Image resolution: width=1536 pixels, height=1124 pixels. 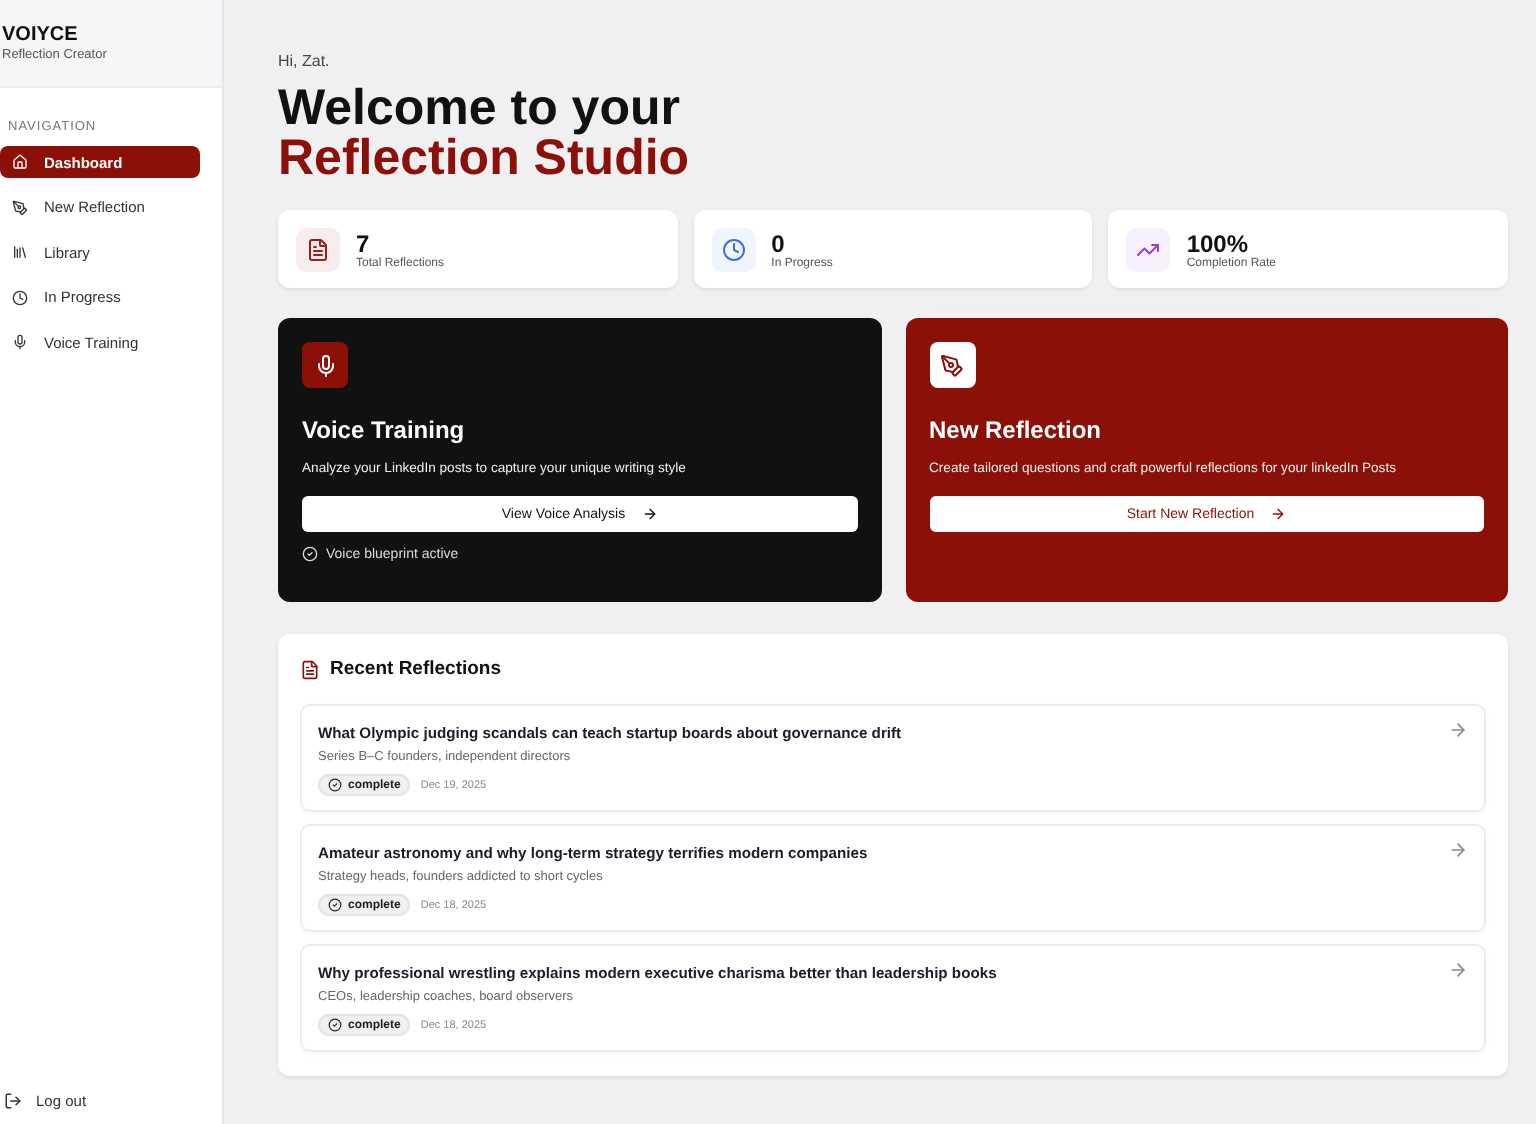 What do you see at coordinates (310, 554) in the screenshot?
I see `check-circle-icon` at bounding box center [310, 554].